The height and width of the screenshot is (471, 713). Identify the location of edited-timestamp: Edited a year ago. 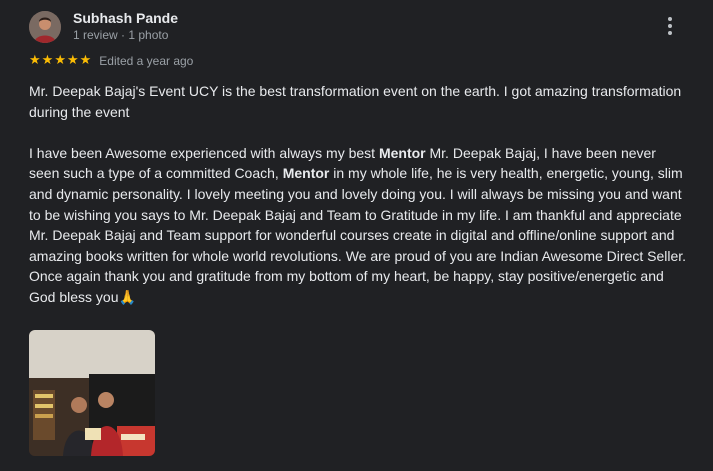
(146, 61).